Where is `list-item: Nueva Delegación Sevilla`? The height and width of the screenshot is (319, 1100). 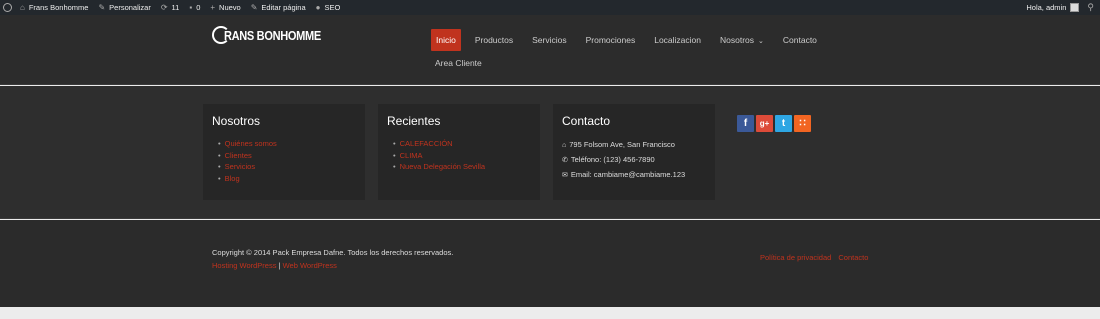 list-item: Nueva Delegación Sevilla is located at coordinates (462, 167).